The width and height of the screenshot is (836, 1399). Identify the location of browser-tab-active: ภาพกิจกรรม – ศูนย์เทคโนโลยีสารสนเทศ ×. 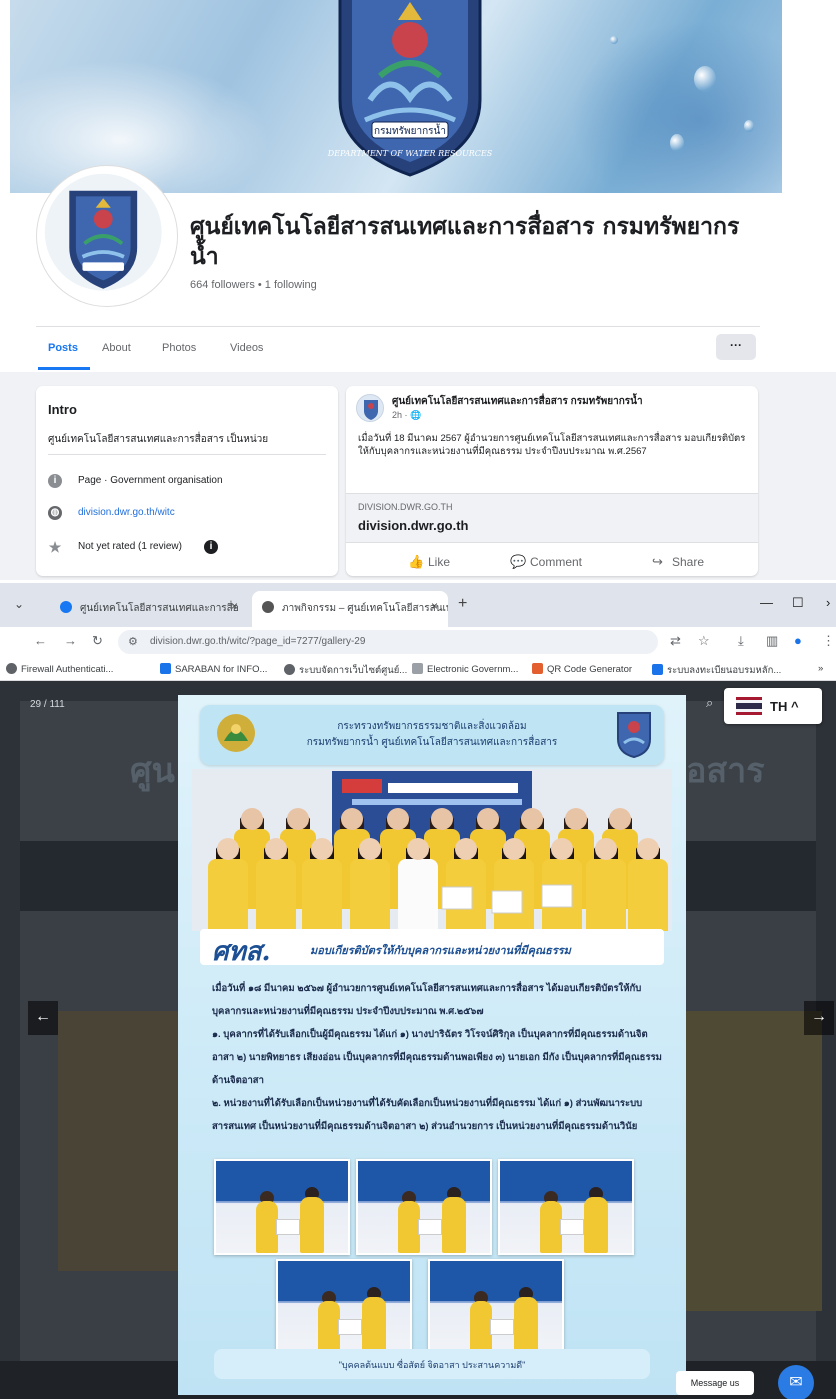
(350, 609).